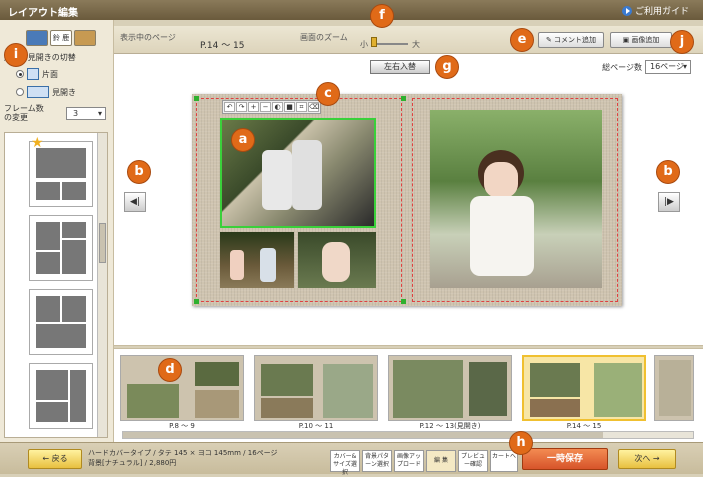  Describe the element at coordinates (148, 37) in the screenshot. I see `current-page-label: 表示中のページ` at that location.